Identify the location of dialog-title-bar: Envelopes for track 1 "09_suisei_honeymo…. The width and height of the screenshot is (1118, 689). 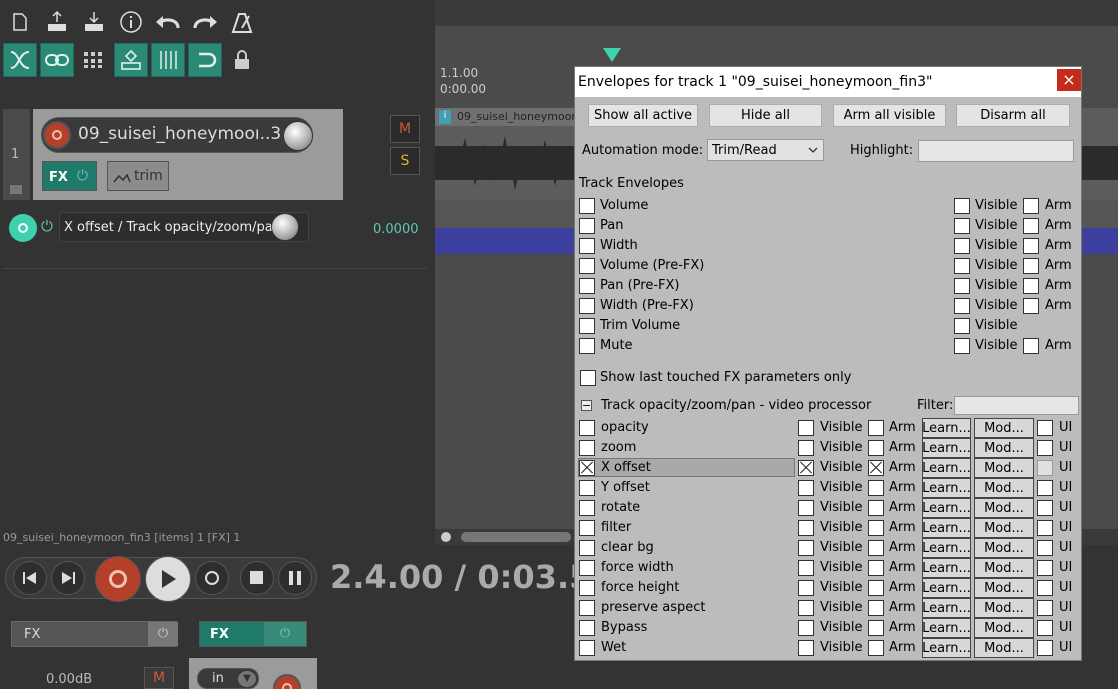
(828, 82).